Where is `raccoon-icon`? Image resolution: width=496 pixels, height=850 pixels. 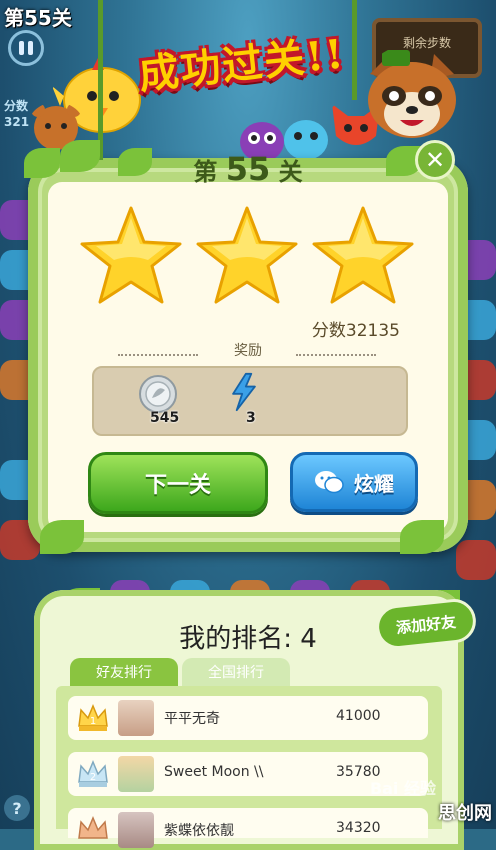
raccoon-icon is located at coordinates (412, 94).